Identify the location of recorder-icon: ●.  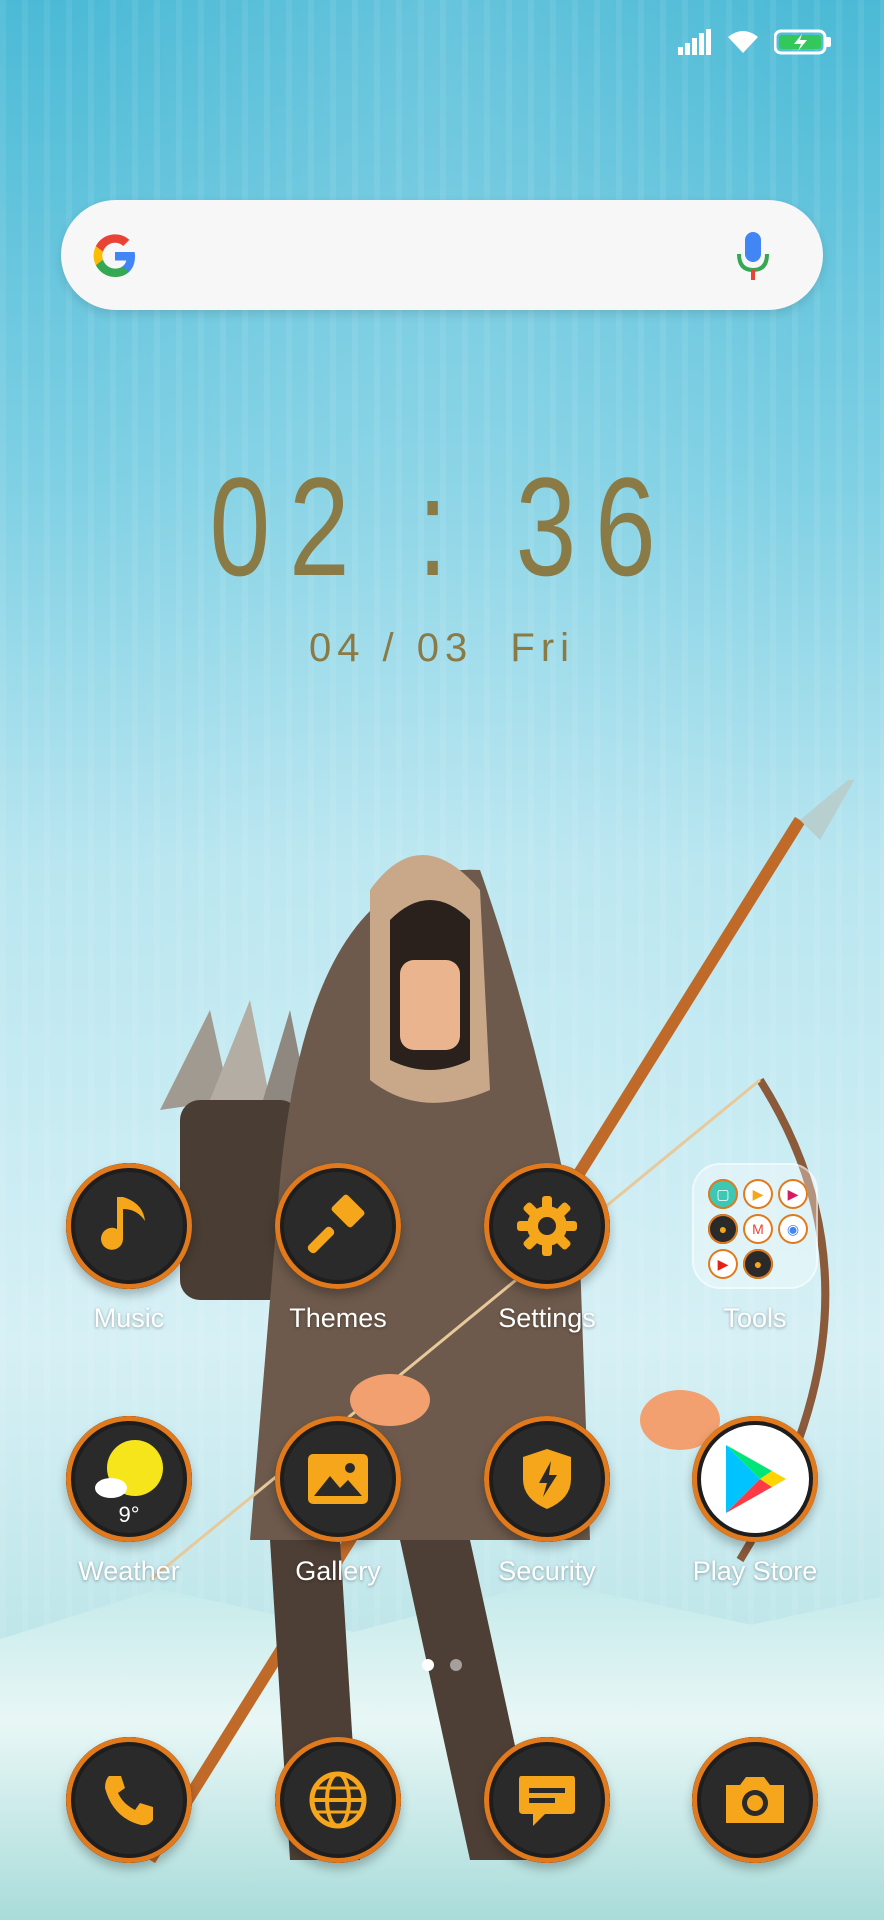
(758, 1264).